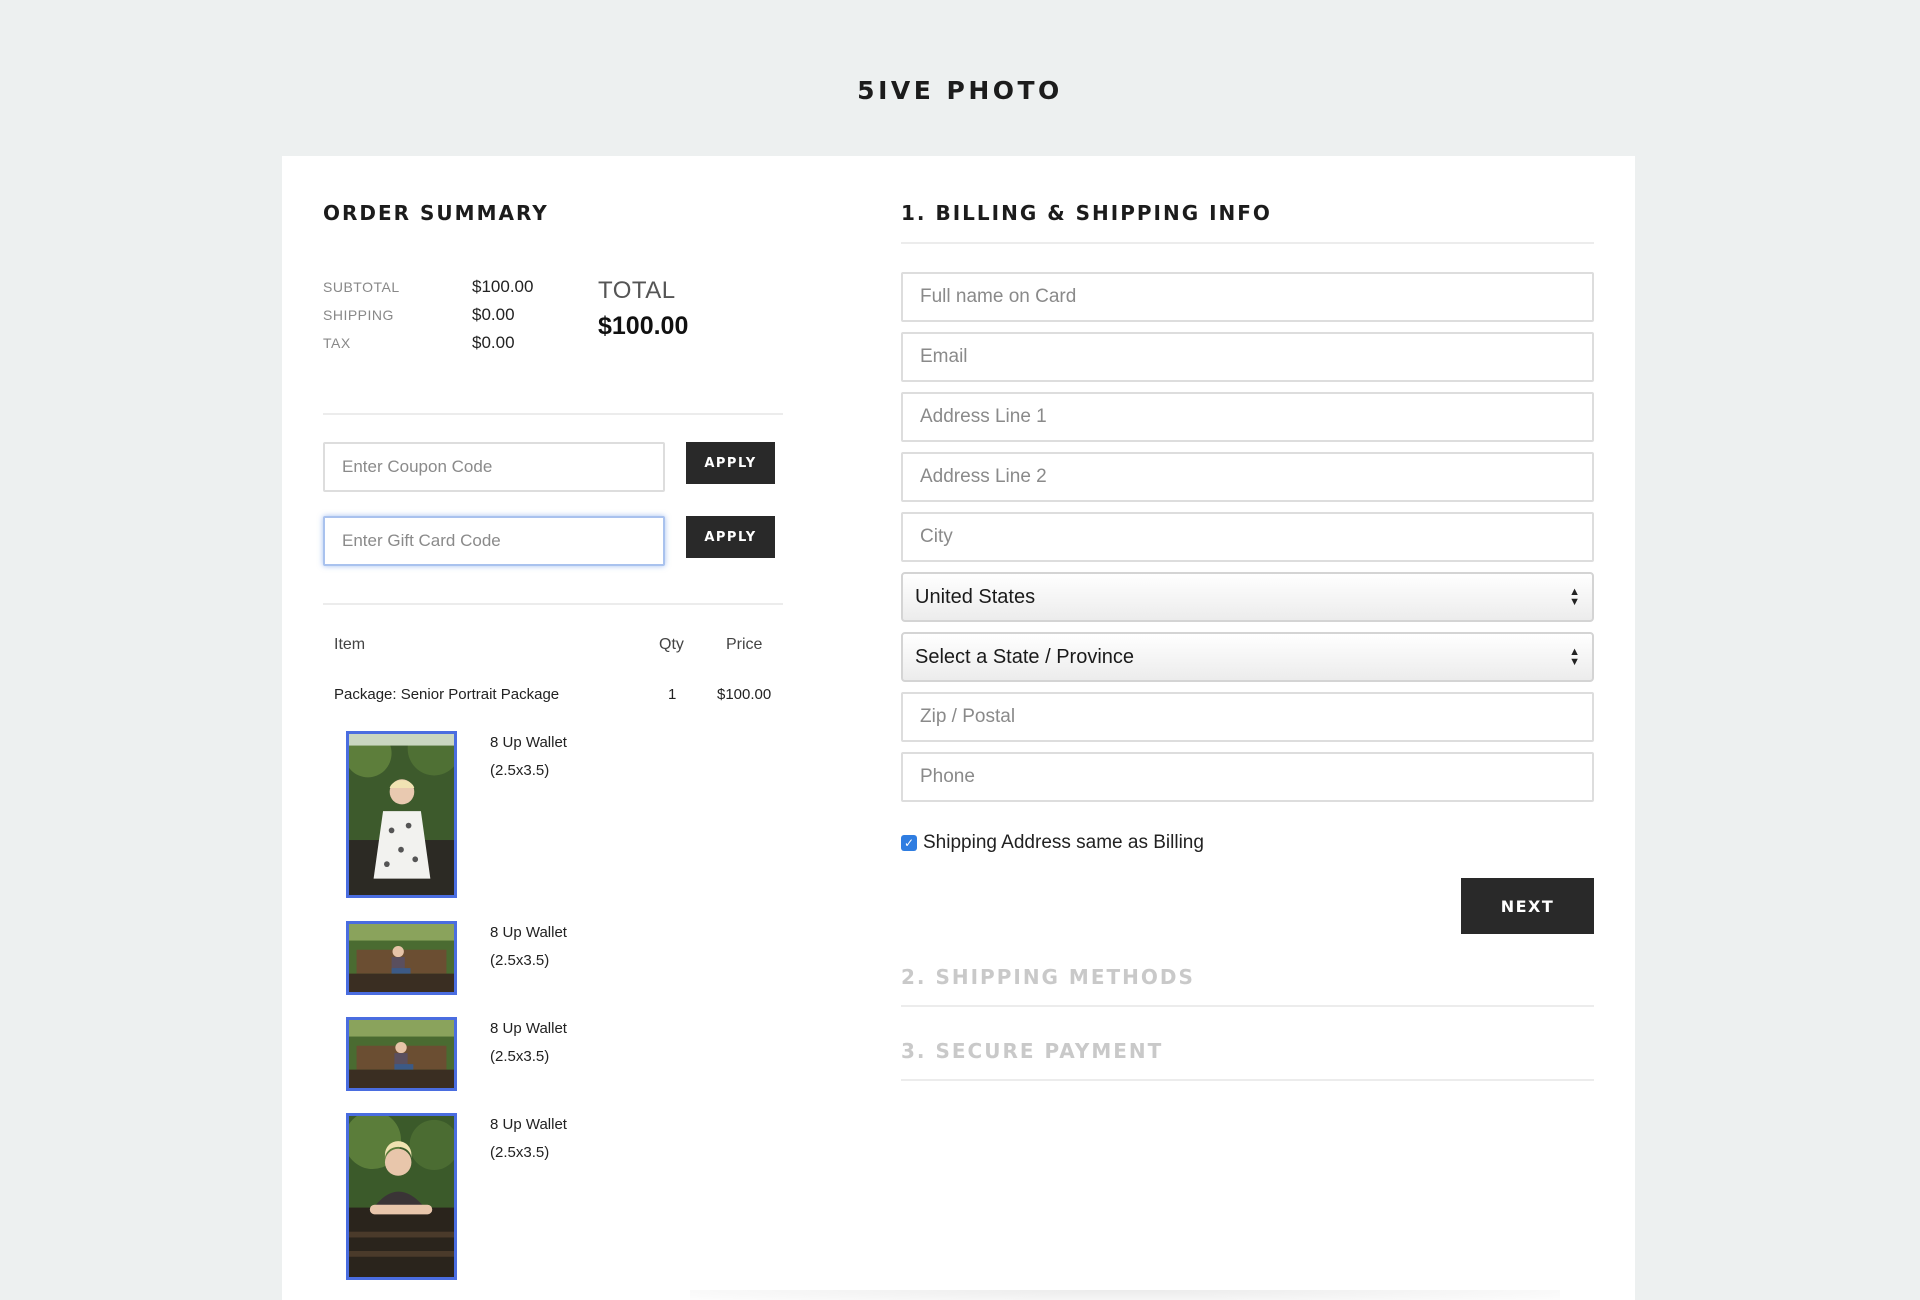 Image resolution: width=1920 pixels, height=1300 pixels. I want to click on checkmark-icon: ✓, so click(909, 843).